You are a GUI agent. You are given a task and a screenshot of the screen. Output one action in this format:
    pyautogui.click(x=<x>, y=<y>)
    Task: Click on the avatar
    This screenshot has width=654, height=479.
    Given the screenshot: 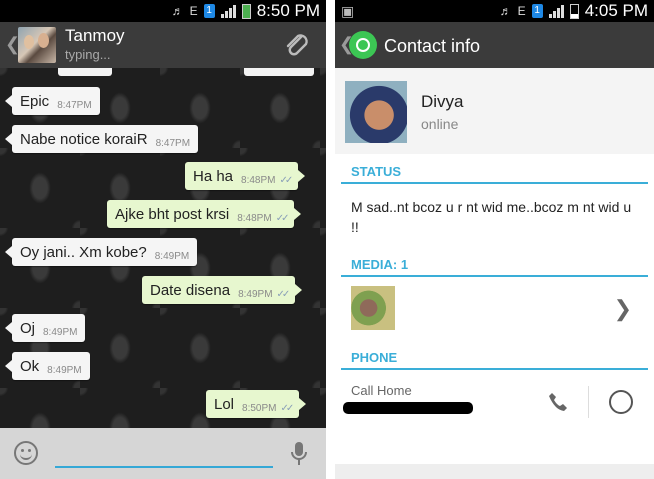 What is the action you would take?
    pyautogui.click(x=37, y=45)
    